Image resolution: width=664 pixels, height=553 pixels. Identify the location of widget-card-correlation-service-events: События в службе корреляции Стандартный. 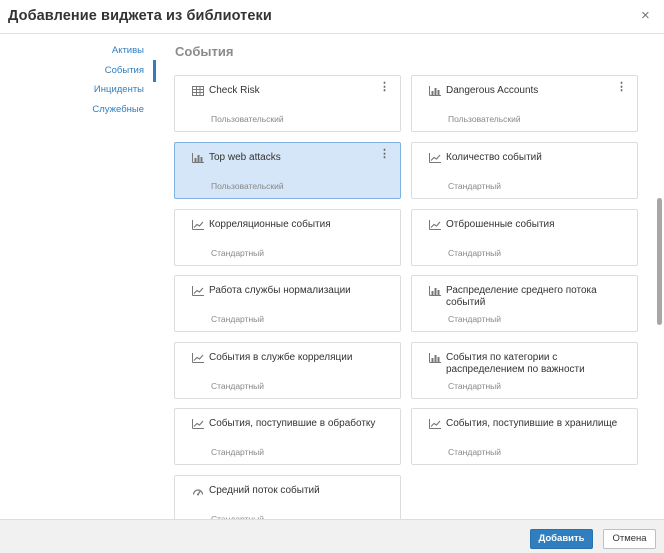
(287, 370).